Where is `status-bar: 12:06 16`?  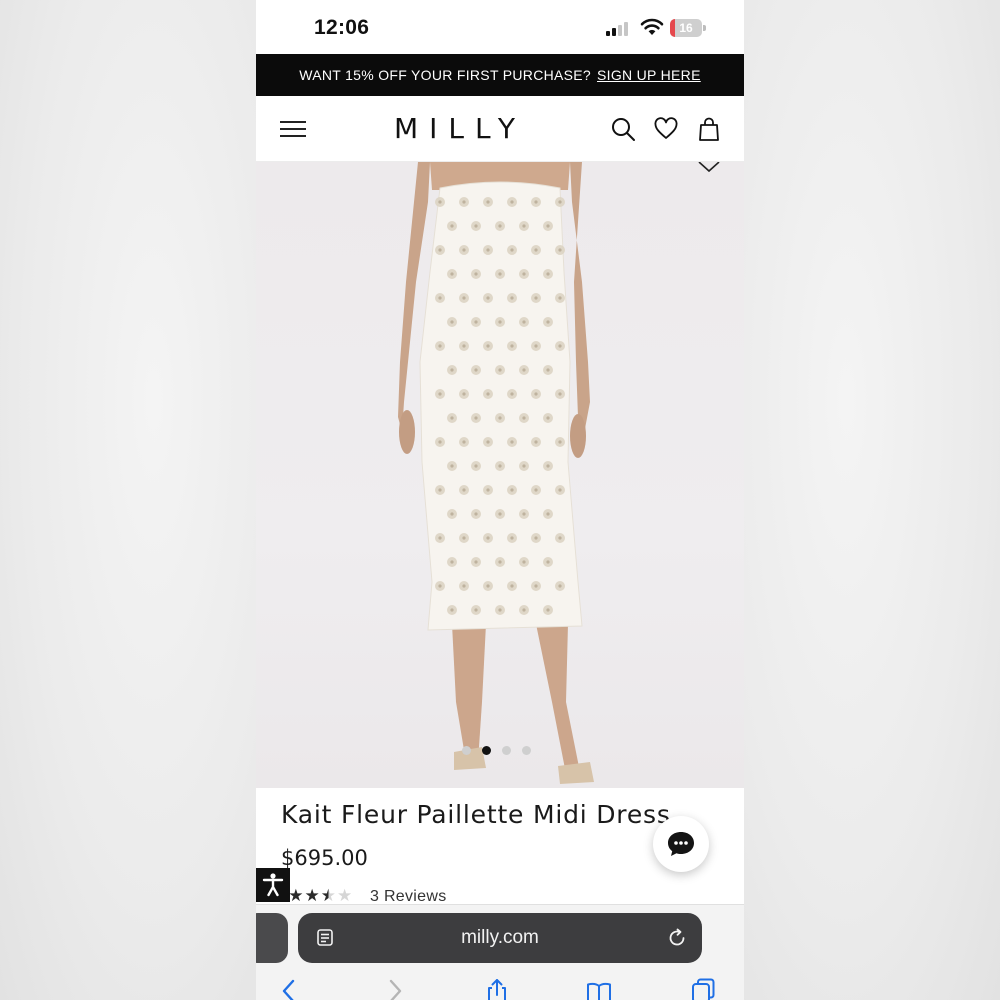 status-bar: 12:06 16 is located at coordinates (500, 27).